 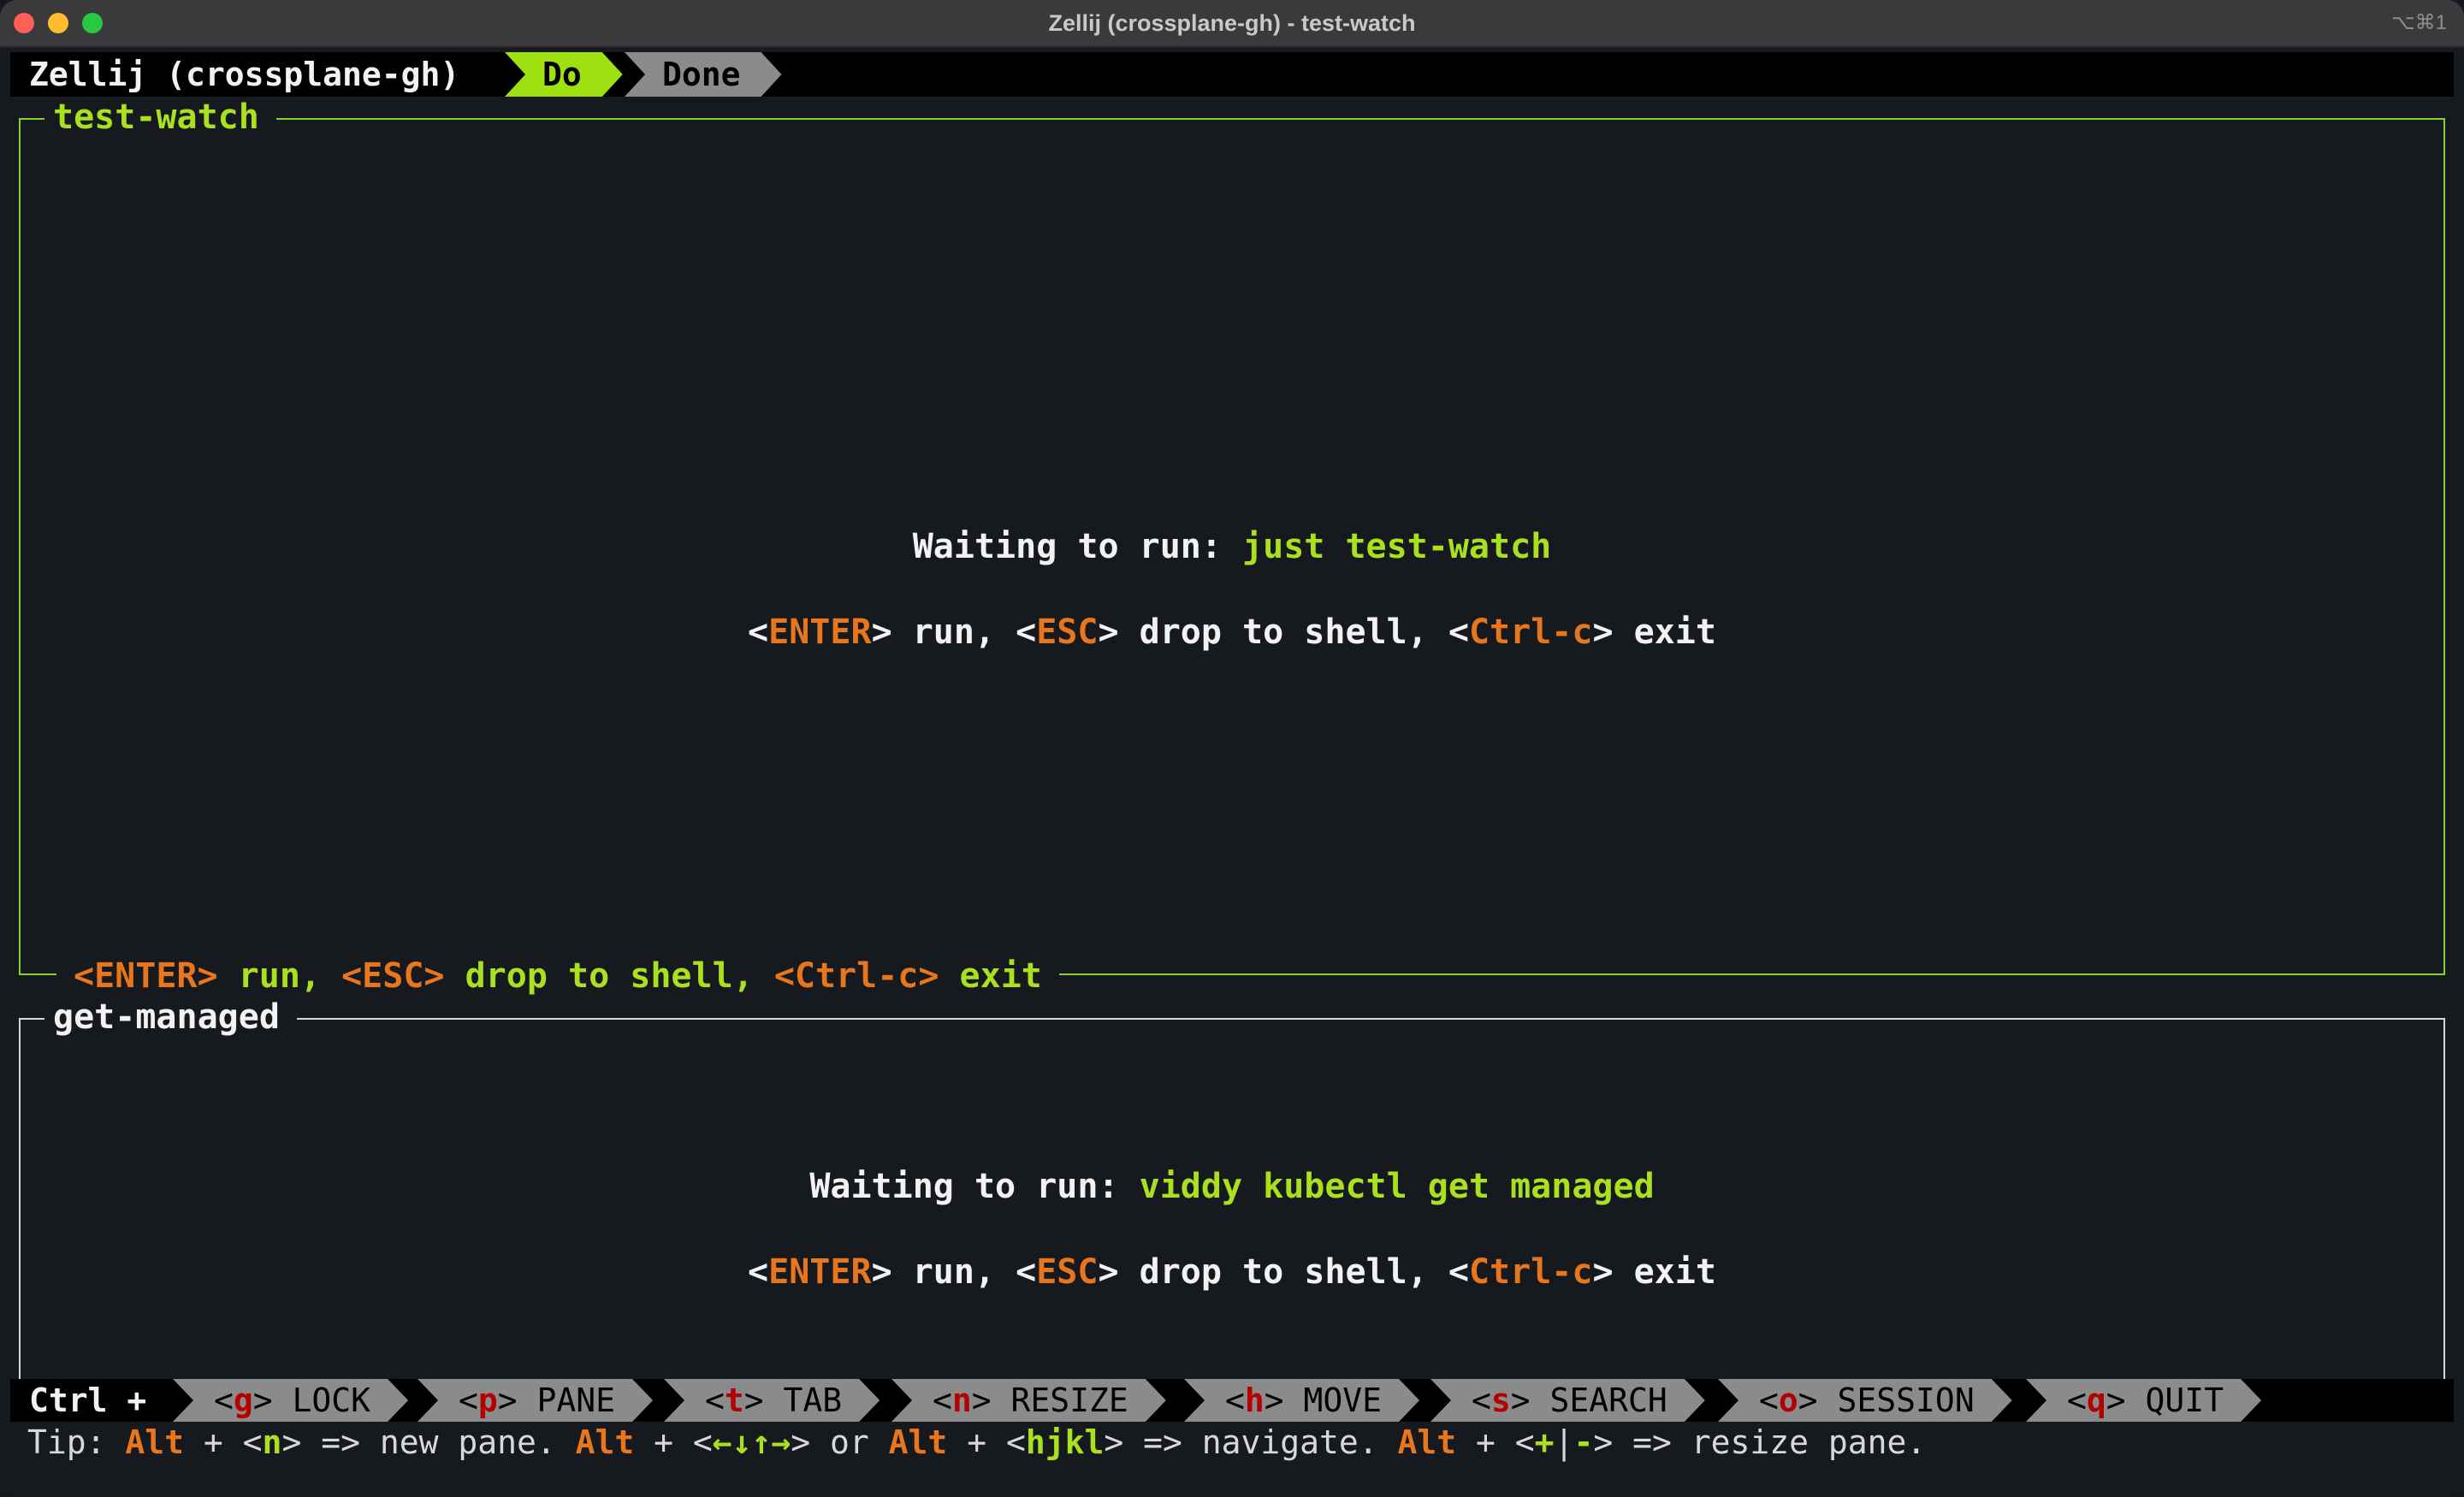 I want to click on pending-command: viddy kubectl get managed, so click(x=1397, y=1186).